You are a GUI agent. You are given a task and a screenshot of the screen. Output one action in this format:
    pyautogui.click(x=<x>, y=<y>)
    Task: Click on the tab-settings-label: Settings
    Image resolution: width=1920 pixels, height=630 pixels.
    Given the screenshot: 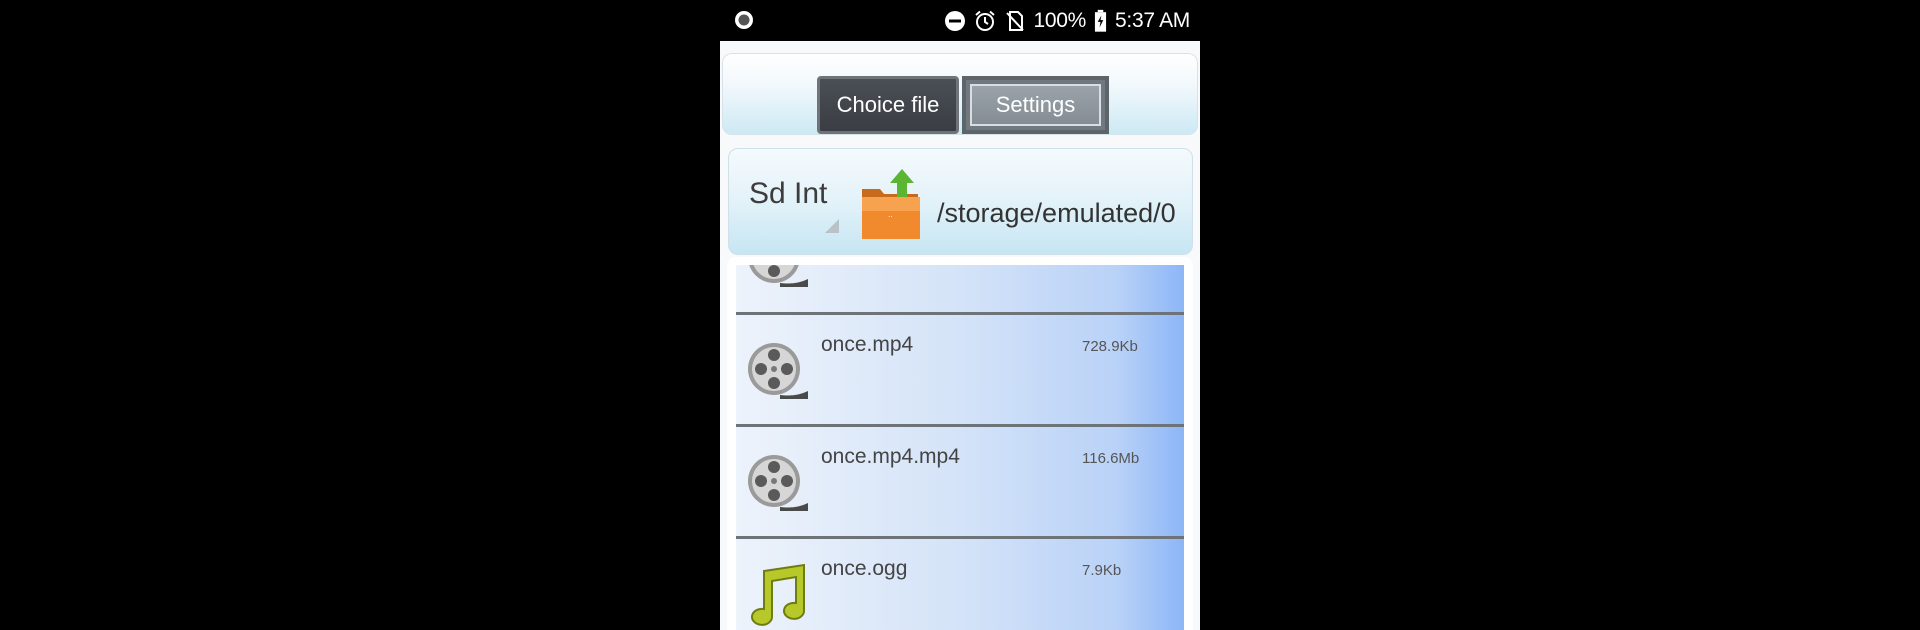 What is the action you would take?
    pyautogui.click(x=1035, y=104)
    